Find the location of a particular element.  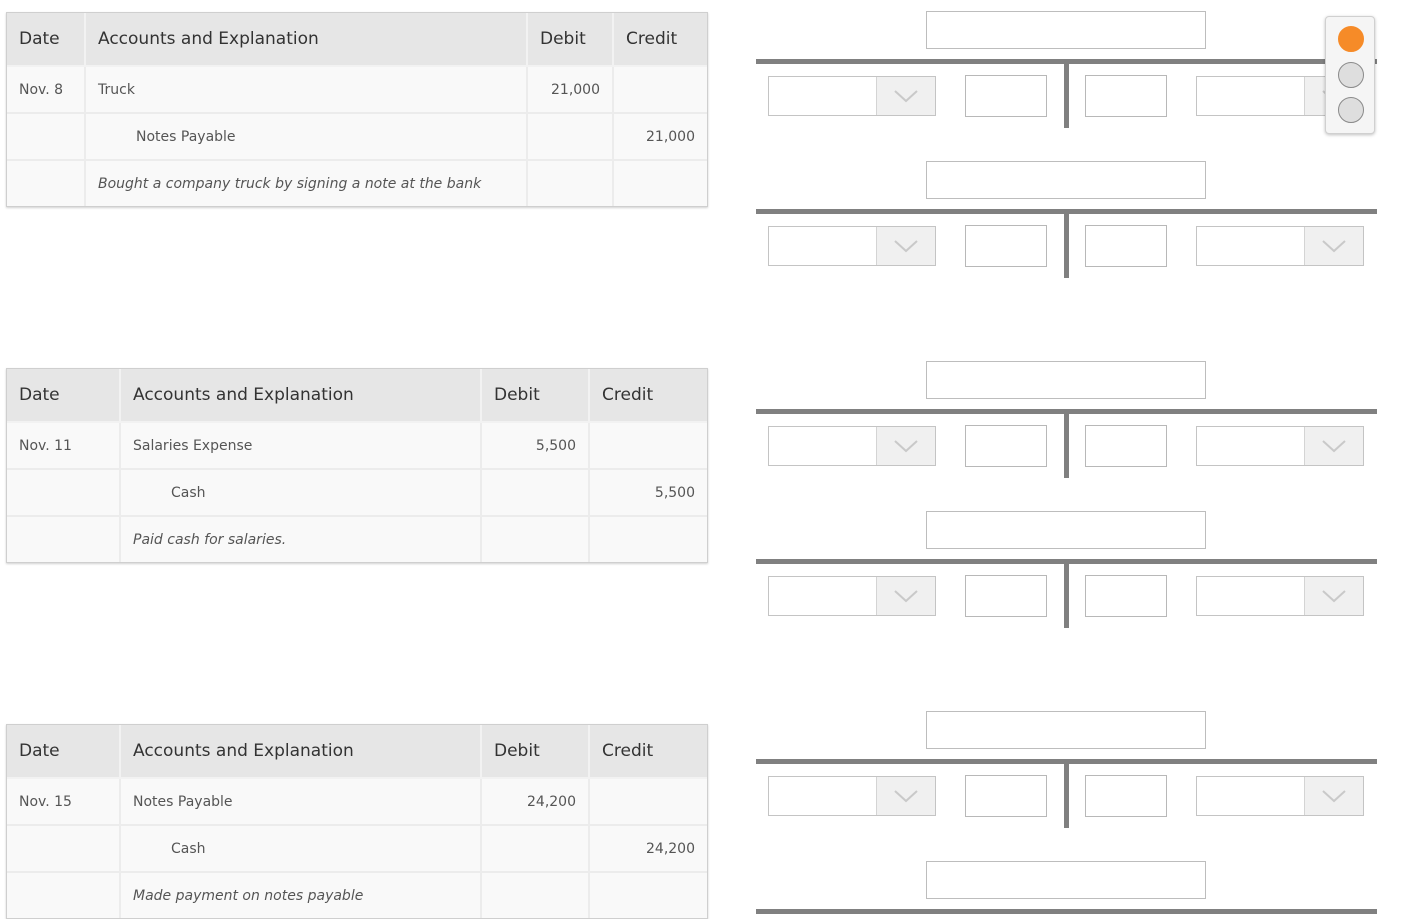

credit-amount: 24,200 is located at coordinates (670, 848).